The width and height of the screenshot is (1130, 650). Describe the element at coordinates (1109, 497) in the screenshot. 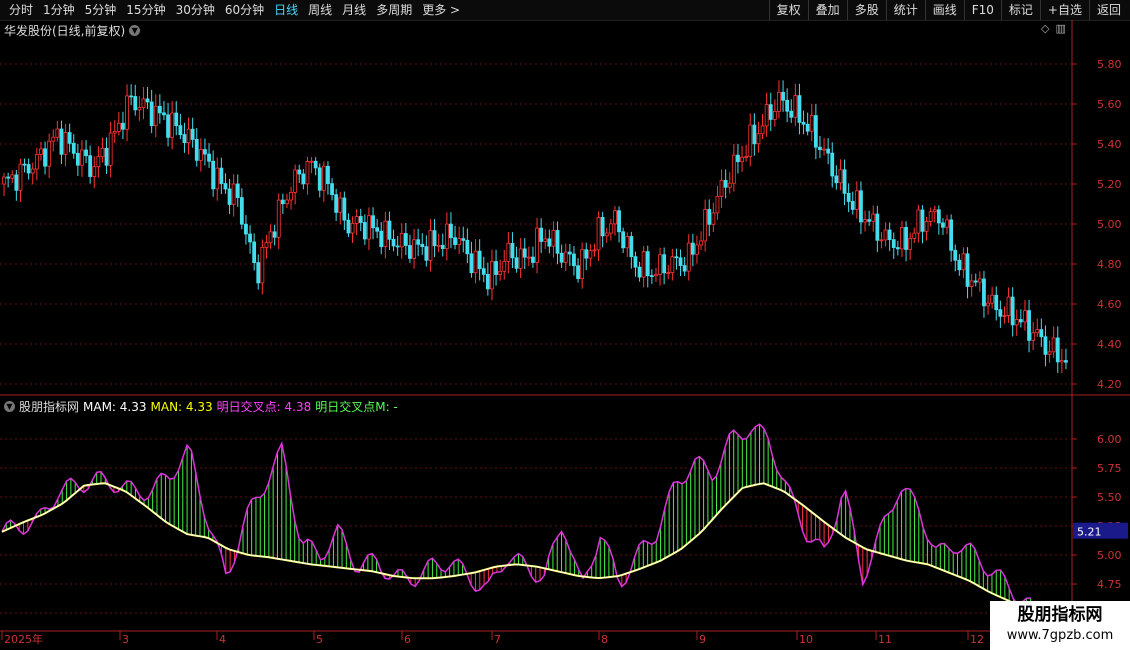

I see `indicator-tick-label: 5.50` at that location.